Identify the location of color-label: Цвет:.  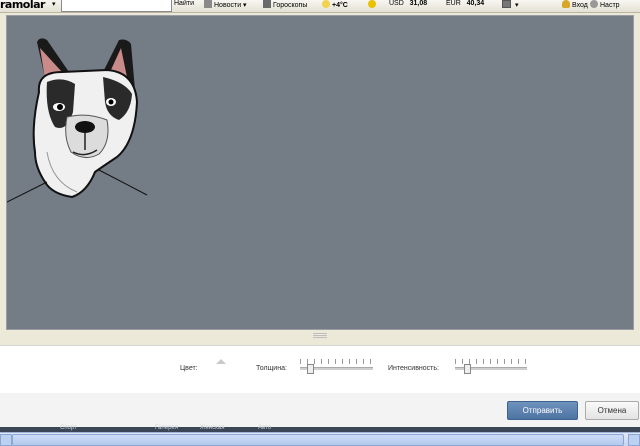
(189, 368).